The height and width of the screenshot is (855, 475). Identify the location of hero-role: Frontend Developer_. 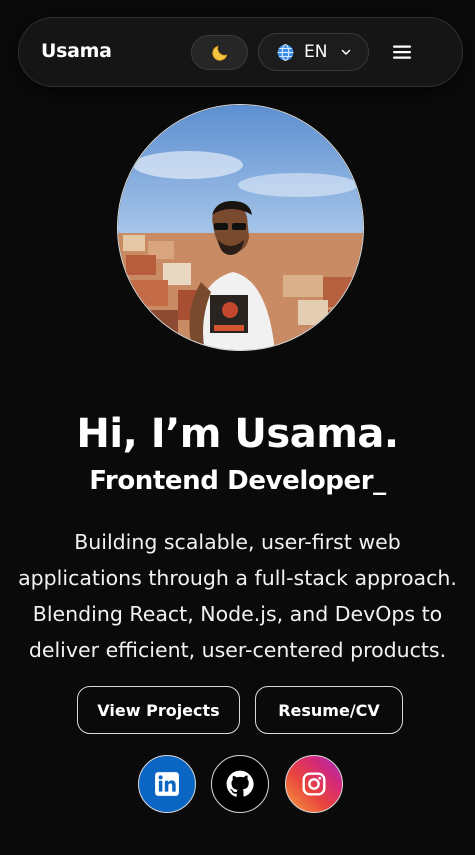
(237, 481).